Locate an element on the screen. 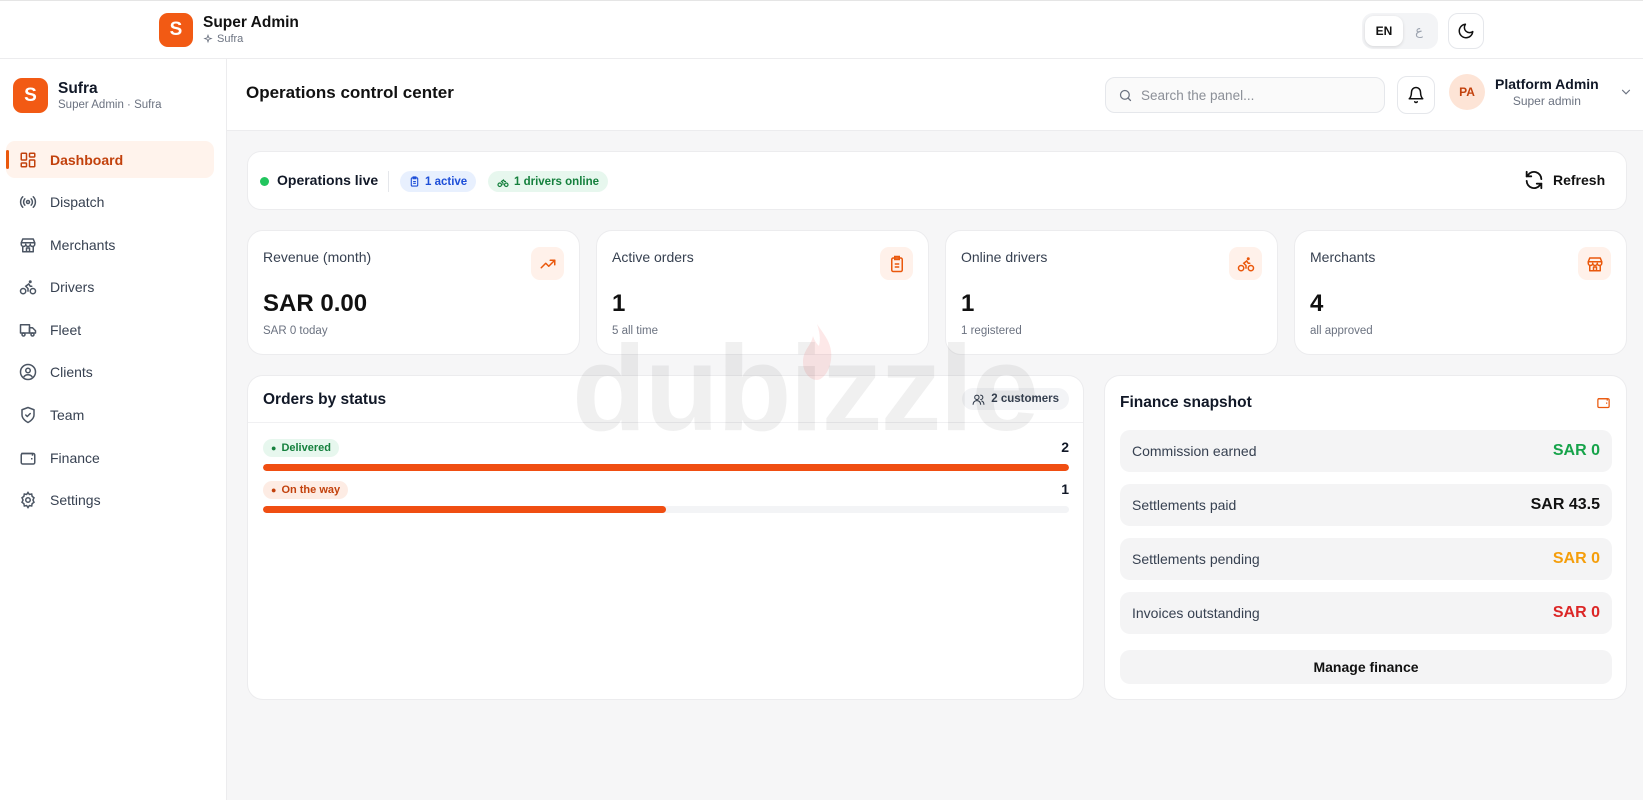 The height and width of the screenshot is (800, 1643). status-bar-fill is located at coordinates (666, 467).